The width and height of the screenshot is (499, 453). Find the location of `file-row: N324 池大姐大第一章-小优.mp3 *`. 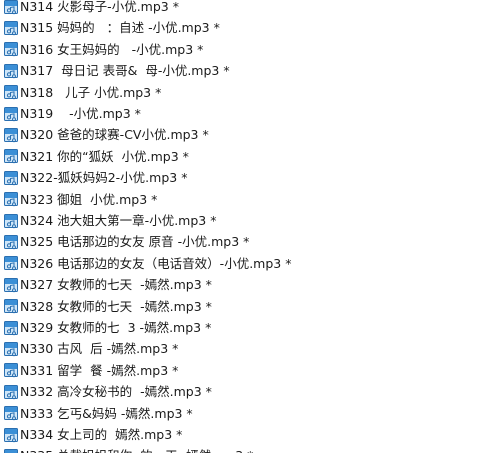

file-row: N324 池大姐大第一章-小优.mp3 * is located at coordinates (249, 220).